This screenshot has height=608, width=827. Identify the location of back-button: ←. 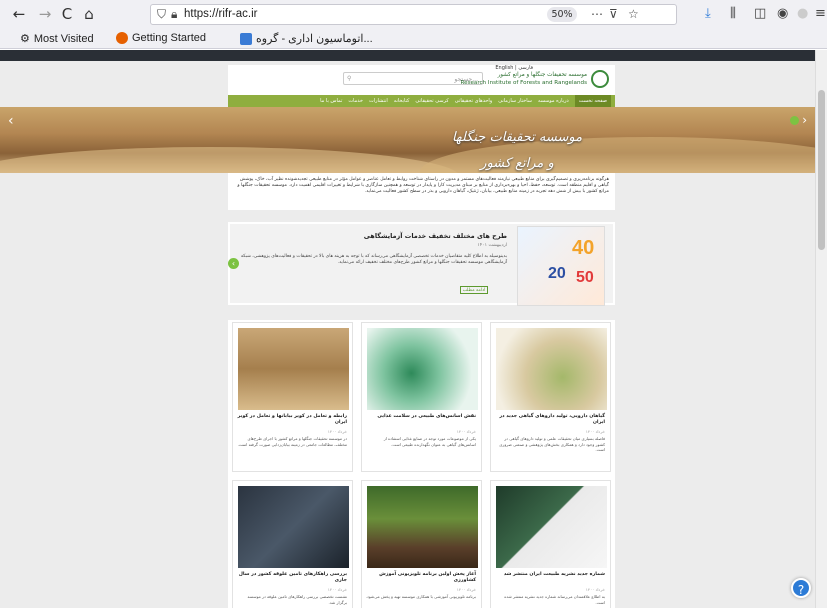
(19, 14).